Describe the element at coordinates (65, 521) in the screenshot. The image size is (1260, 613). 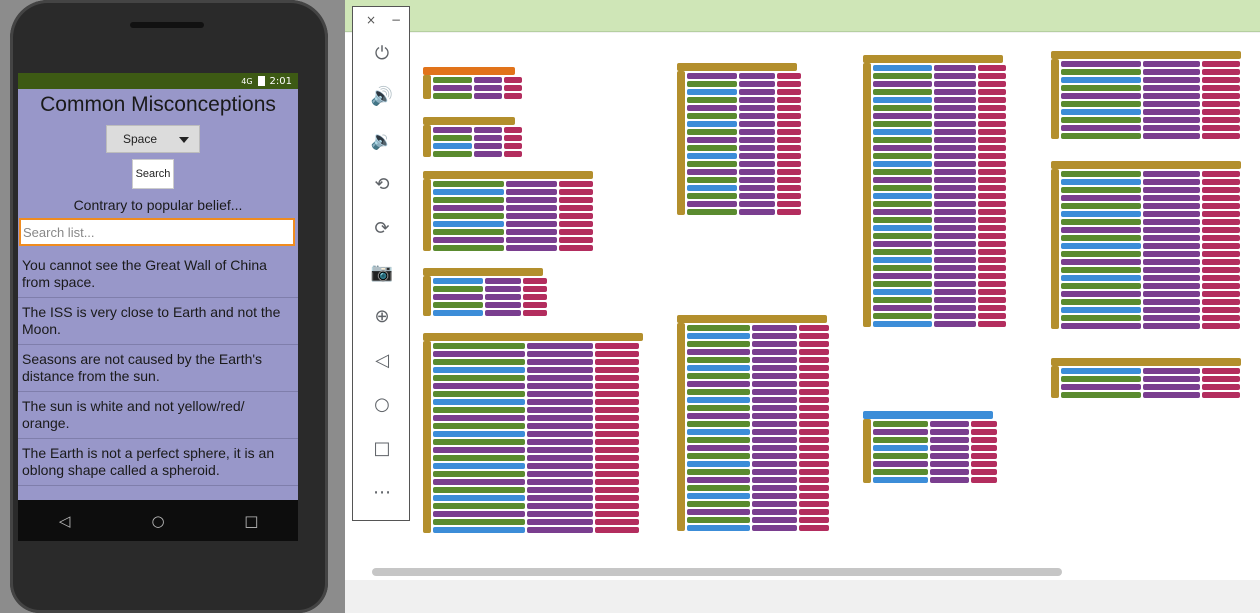
I see `nav-back-icon: ◁` at that location.